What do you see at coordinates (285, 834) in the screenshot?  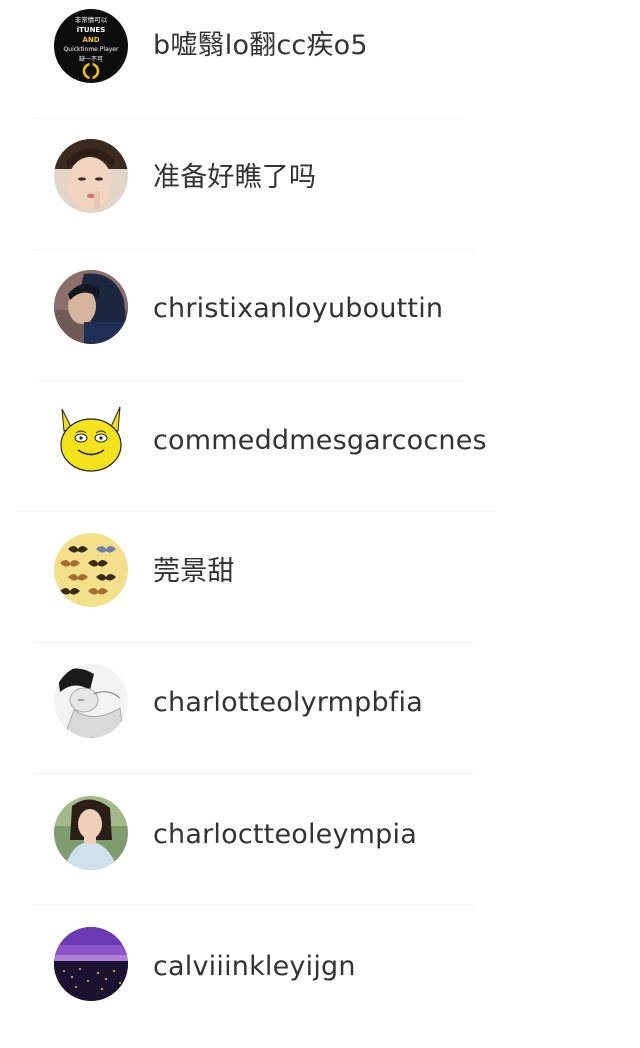 I see `username: charloctteoleympia` at bounding box center [285, 834].